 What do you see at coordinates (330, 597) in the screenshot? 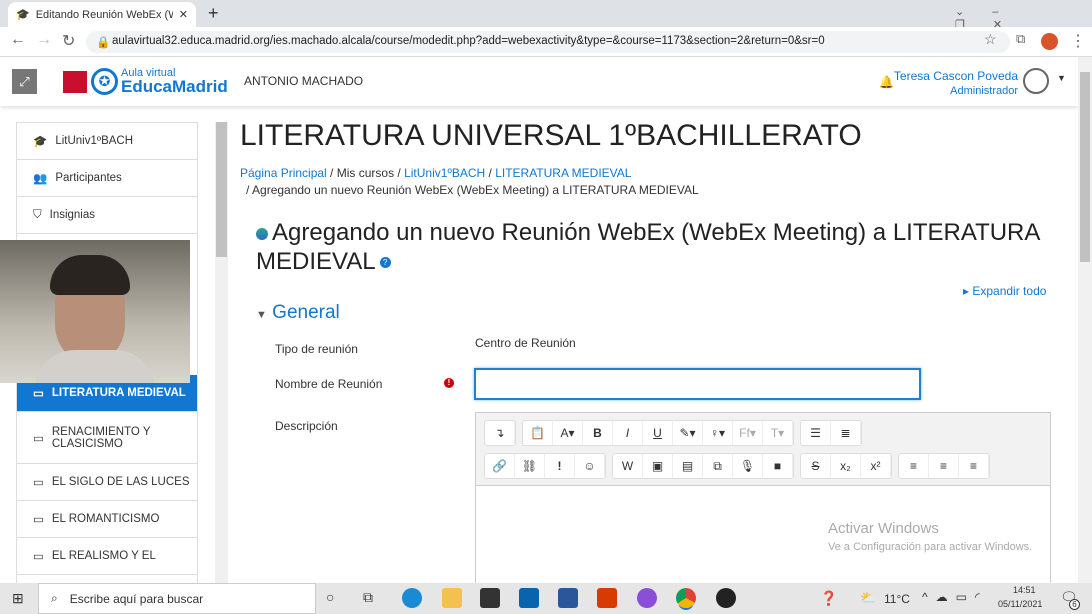
I see `cortana-icon: ○` at bounding box center [330, 597].